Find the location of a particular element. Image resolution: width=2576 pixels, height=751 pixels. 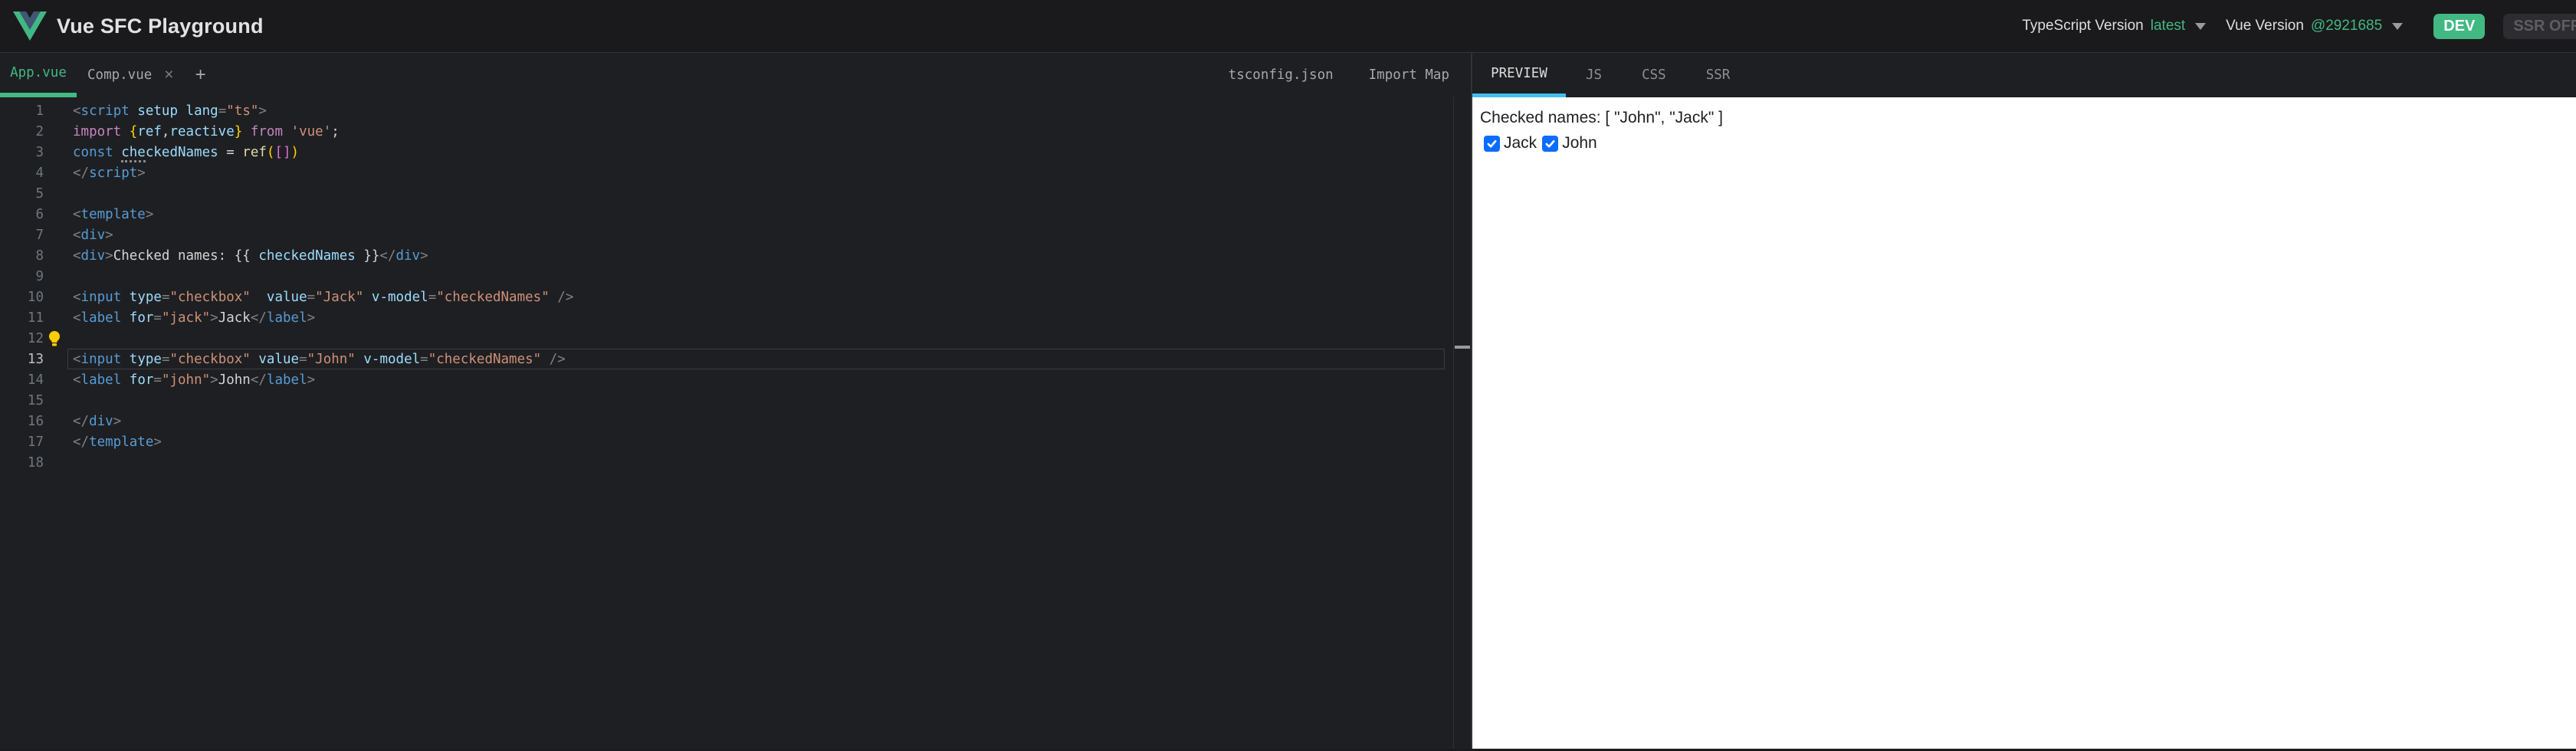

ts-version-label: TypeScript Version is located at coordinates (2083, 26).